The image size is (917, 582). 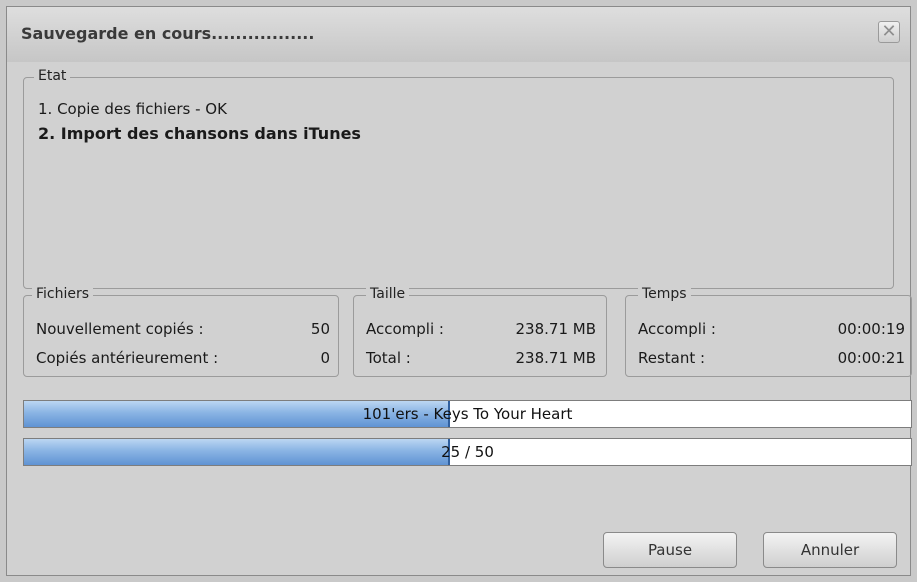 What do you see at coordinates (664, 294) in the screenshot?
I see `temps-legend: Temps` at bounding box center [664, 294].